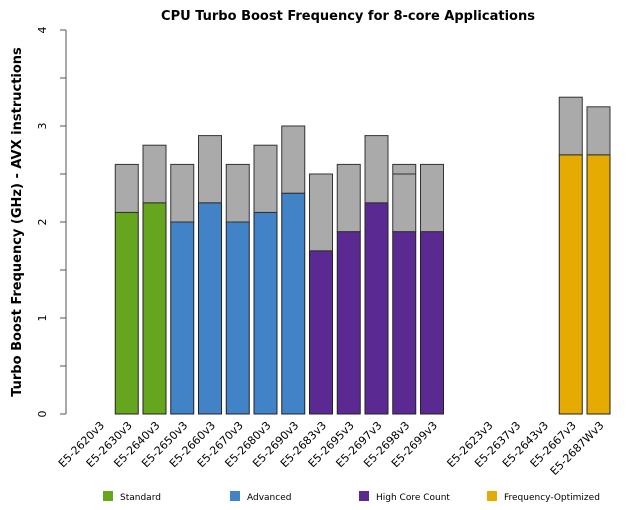 The height and width of the screenshot is (510, 634). Describe the element at coordinates (269, 498) in the screenshot. I see `legend-label: Advanced` at that location.